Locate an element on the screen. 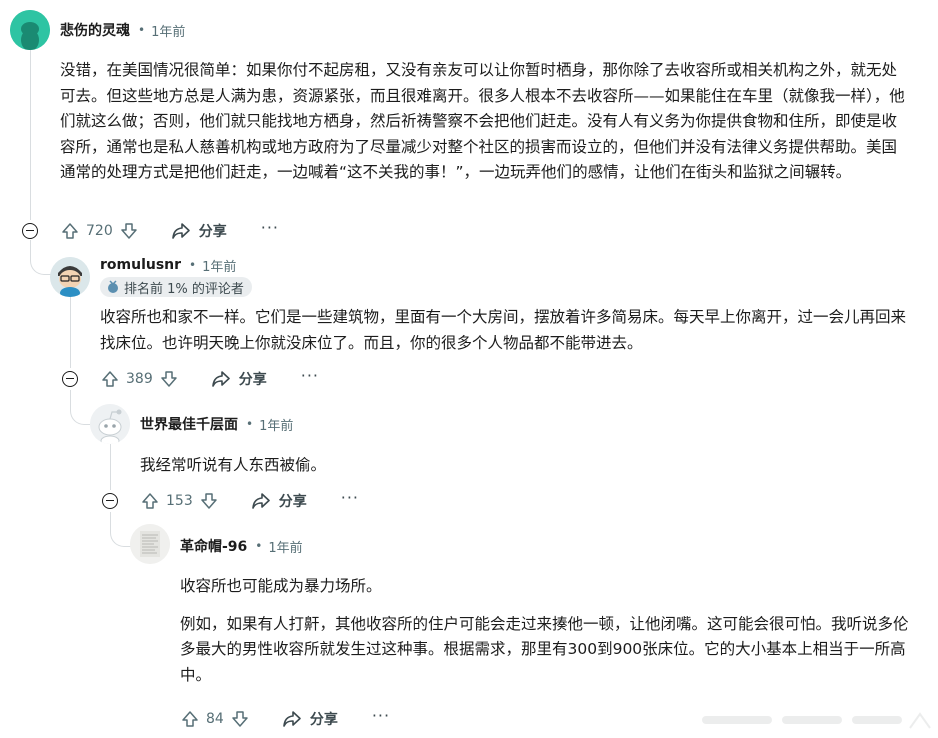  medal-icon is located at coordinates (113, 286).